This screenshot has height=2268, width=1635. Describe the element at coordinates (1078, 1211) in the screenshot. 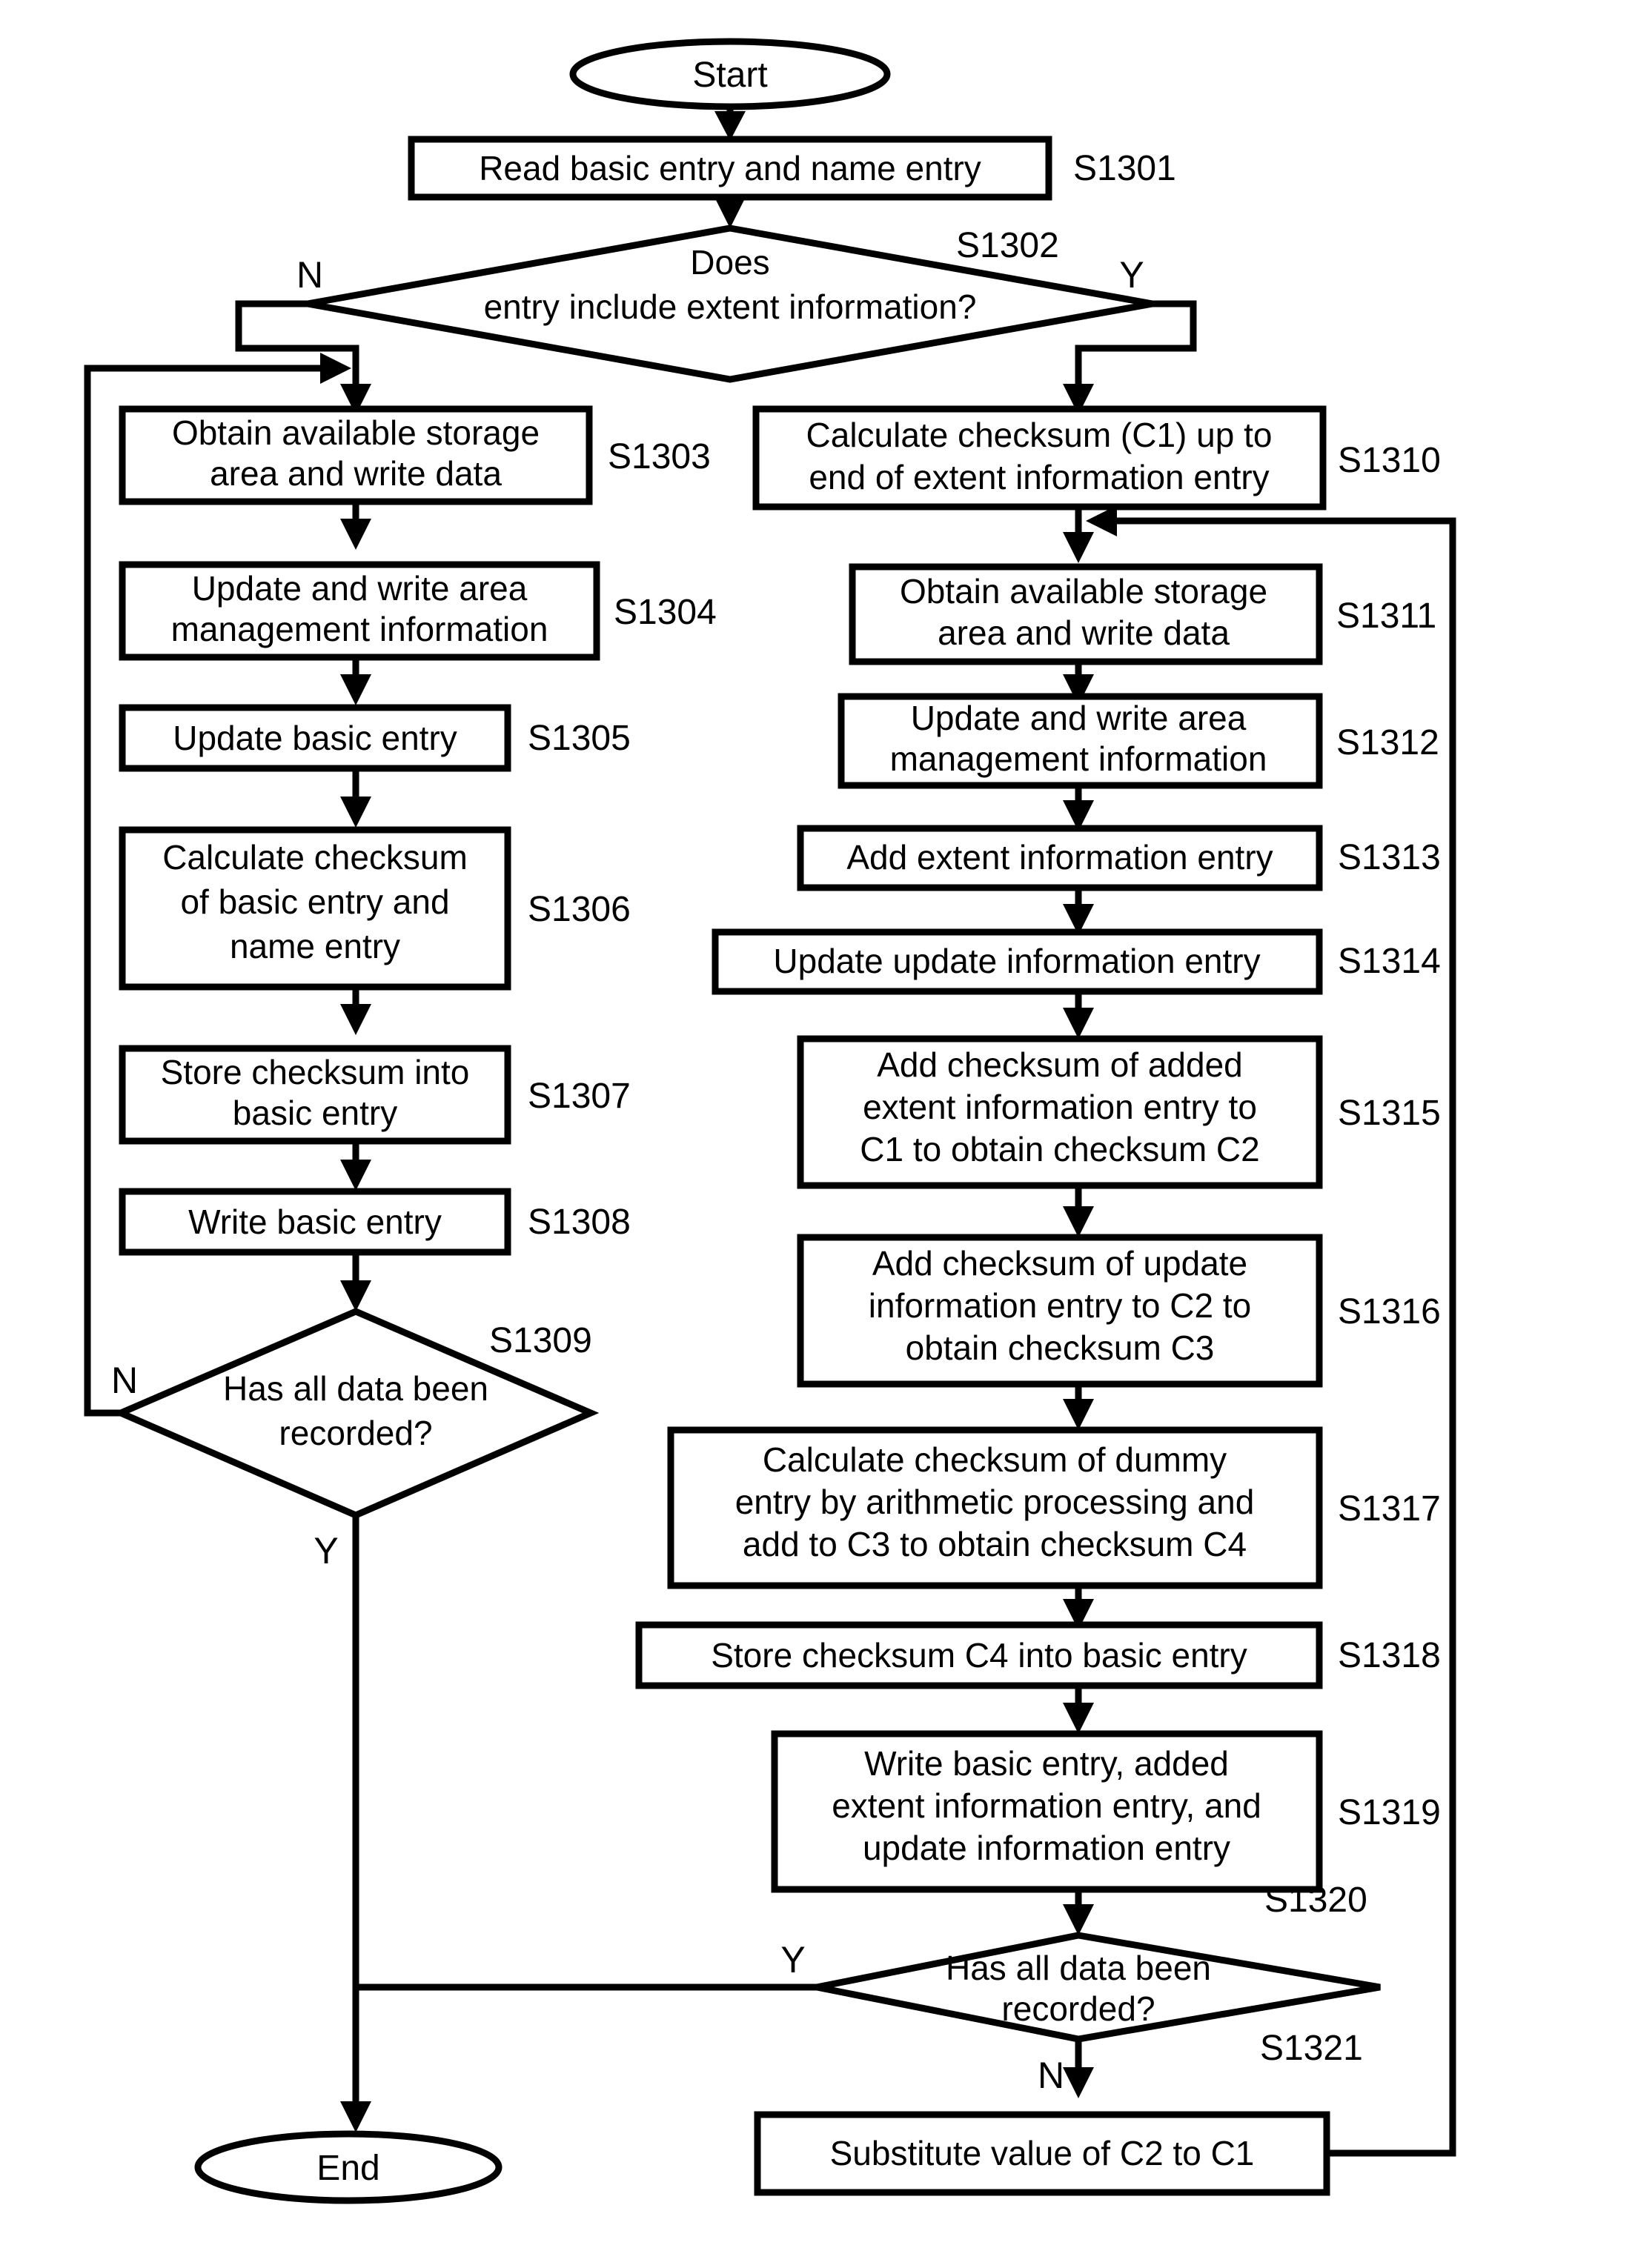

I see `connector-s1315-to-s1316` at that location.